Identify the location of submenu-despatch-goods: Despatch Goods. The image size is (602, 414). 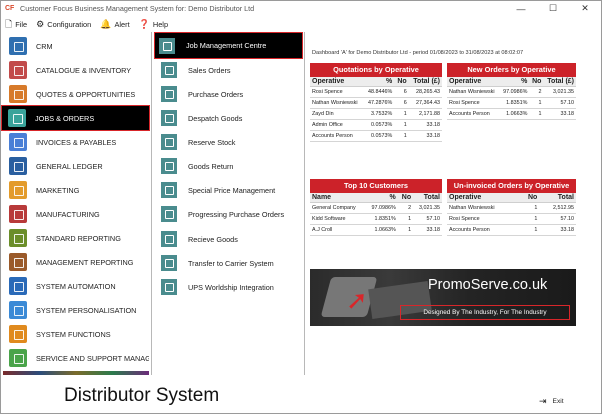
(229, 118).